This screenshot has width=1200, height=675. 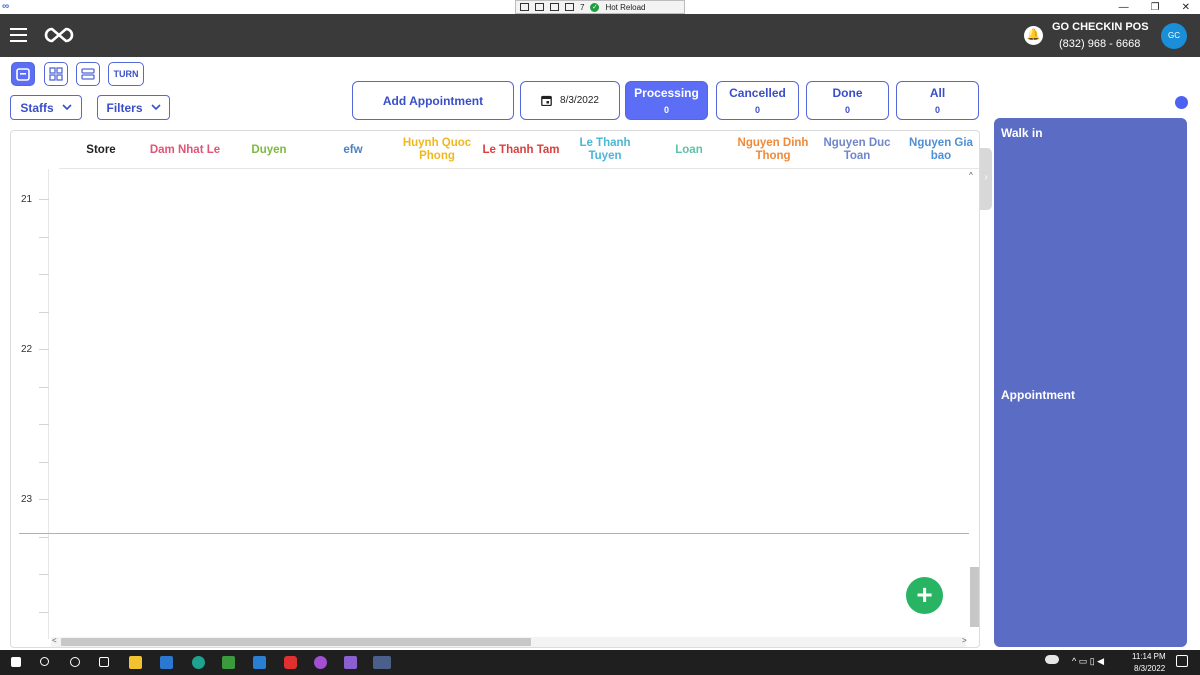 What do you see at coordinates (1149, 656) in the screenshot?
I see `clock-time: 11:14 PM` at bounding box center [1149, 656].